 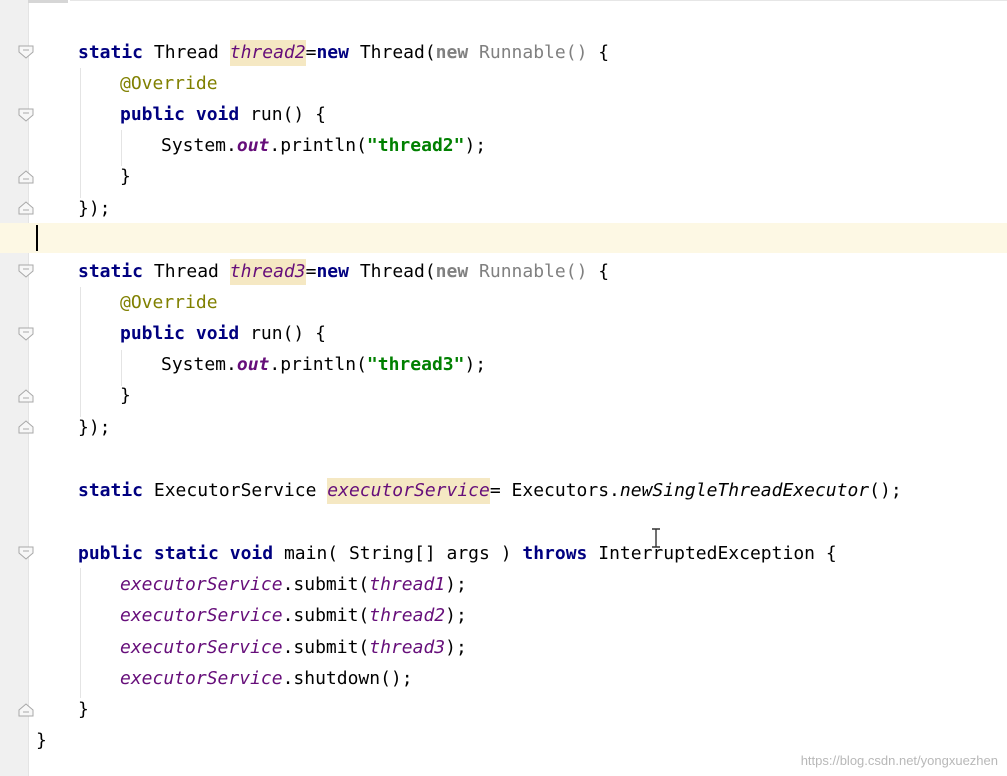 What do you see at coordinates (885, 490) in the screenshot?
I see `statement-end: ();` at bounding box center [885, 490].